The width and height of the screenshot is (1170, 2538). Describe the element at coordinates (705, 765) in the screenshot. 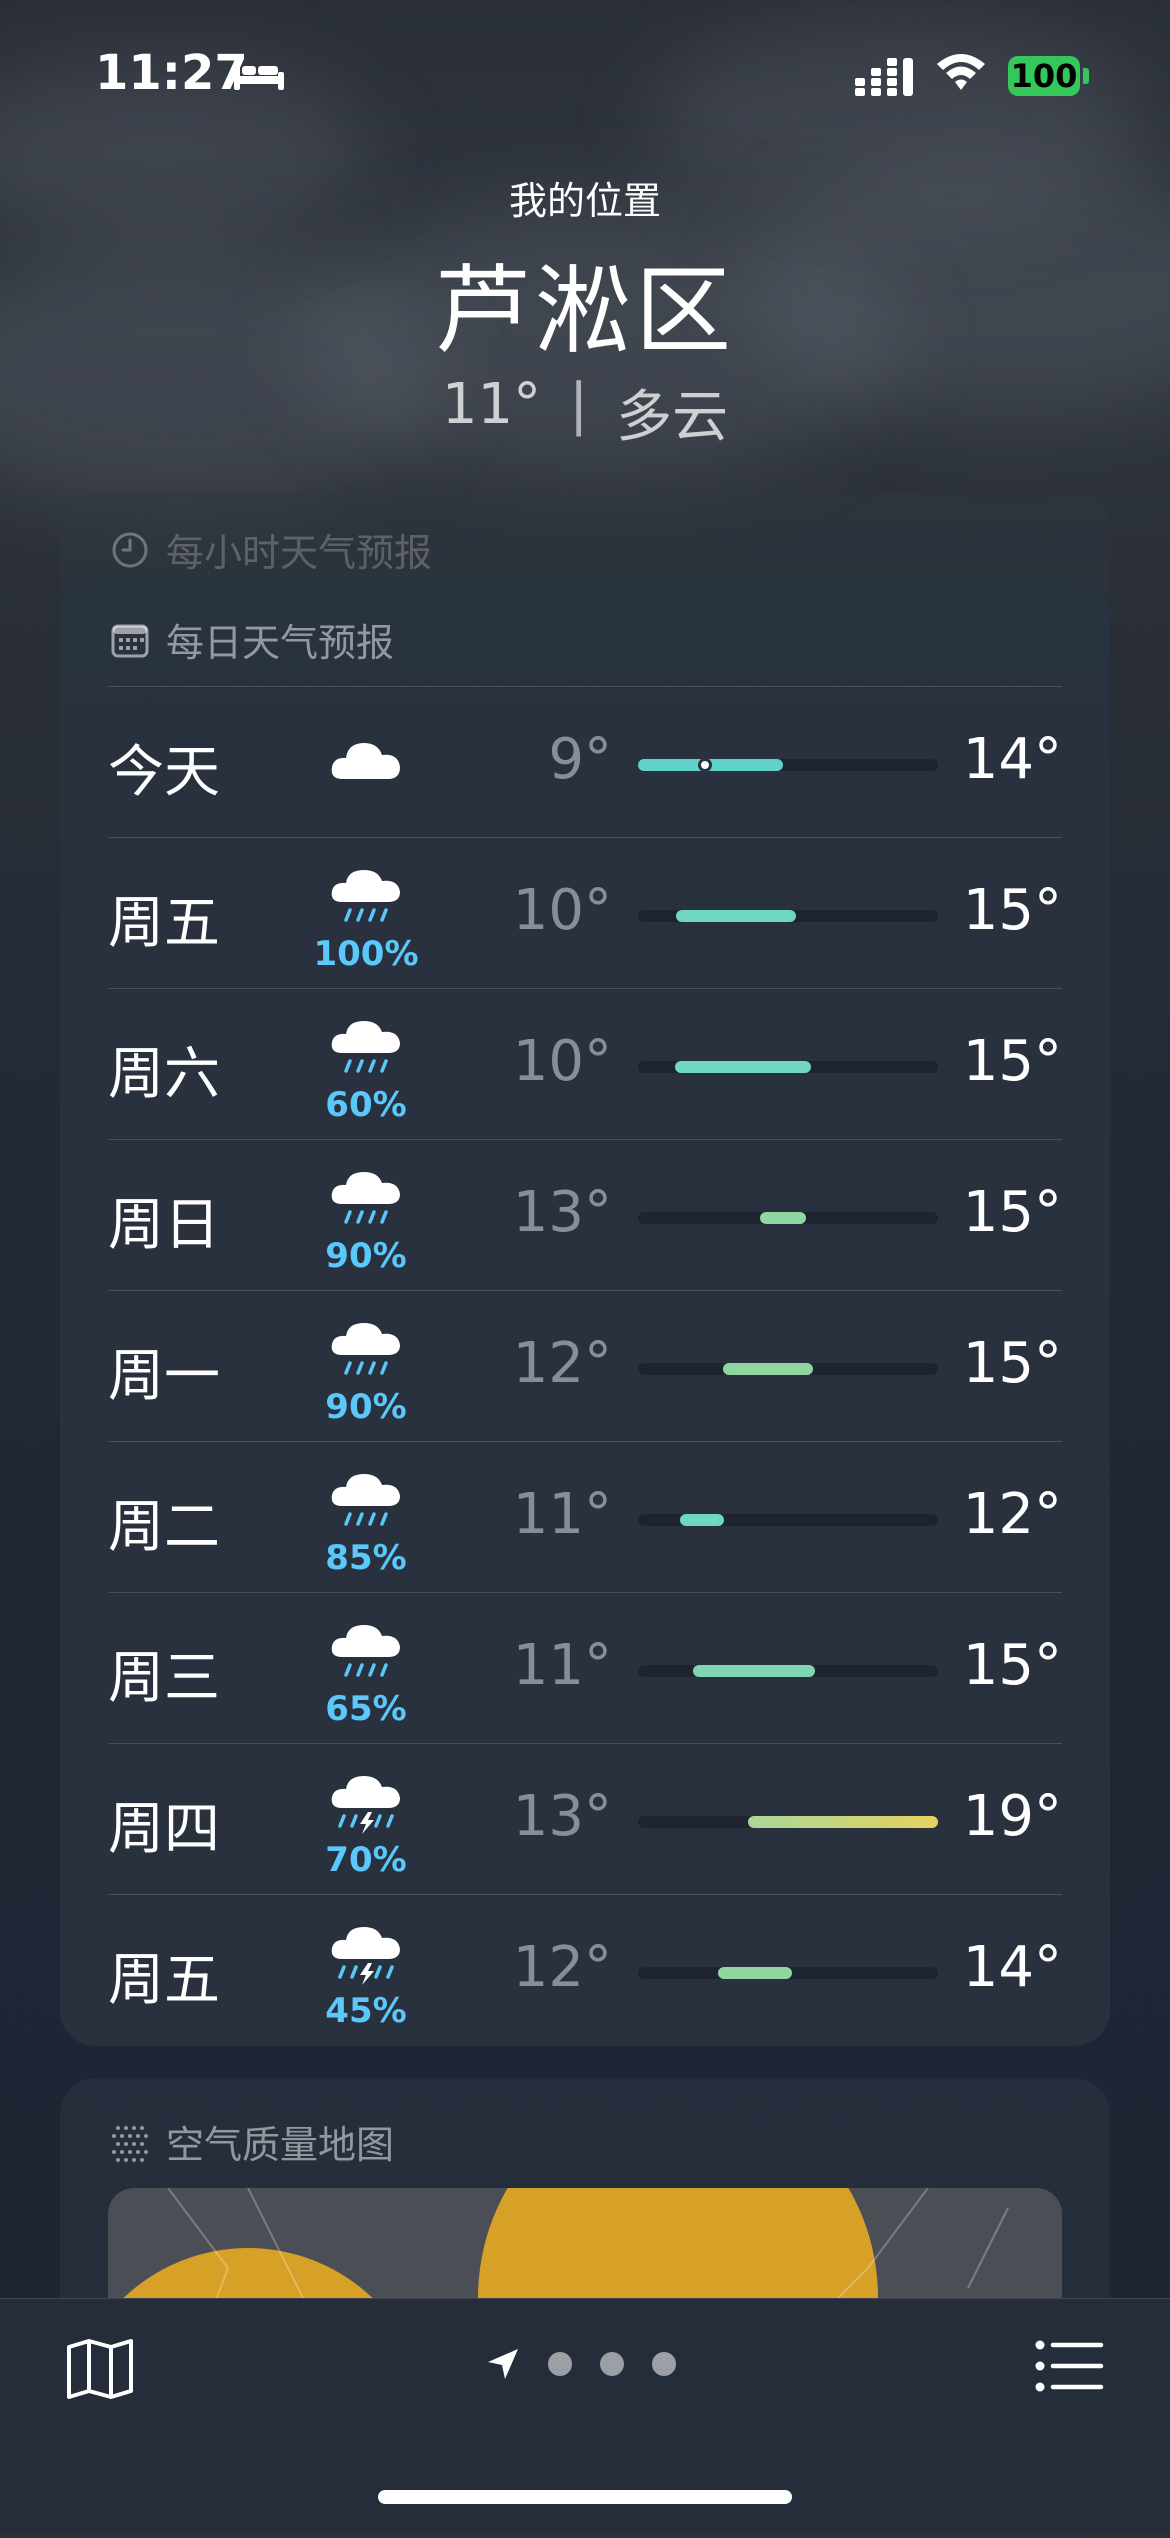

I see `current-temperature-marker` at that location.